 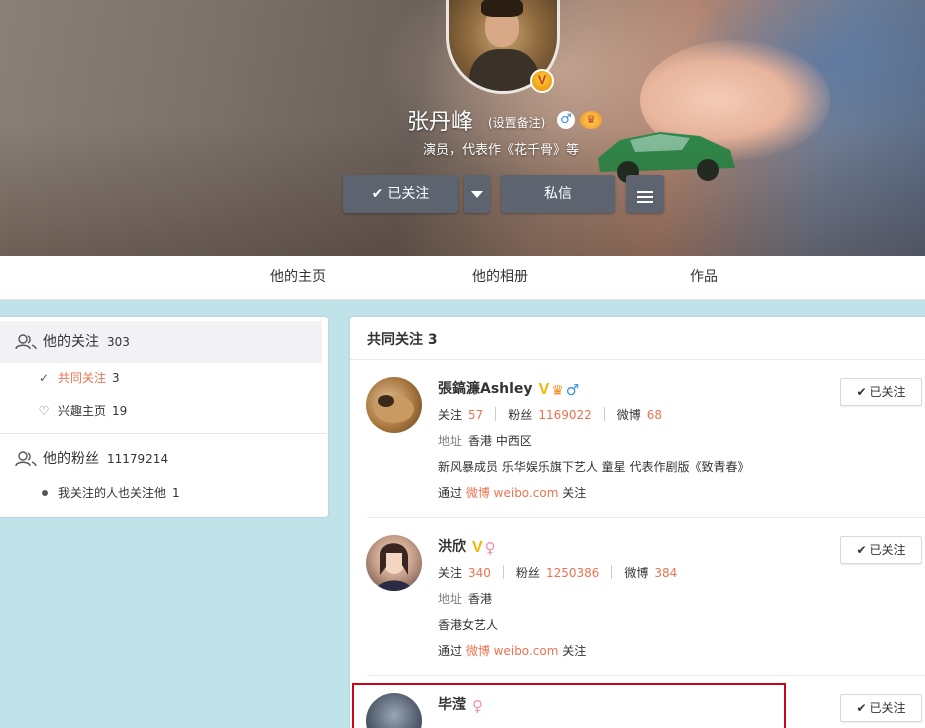 What do you see at coordinates (516, 122) in the screenshot?
I see `set-remark-link: (设置备注)` at bounding box center [516, 122].